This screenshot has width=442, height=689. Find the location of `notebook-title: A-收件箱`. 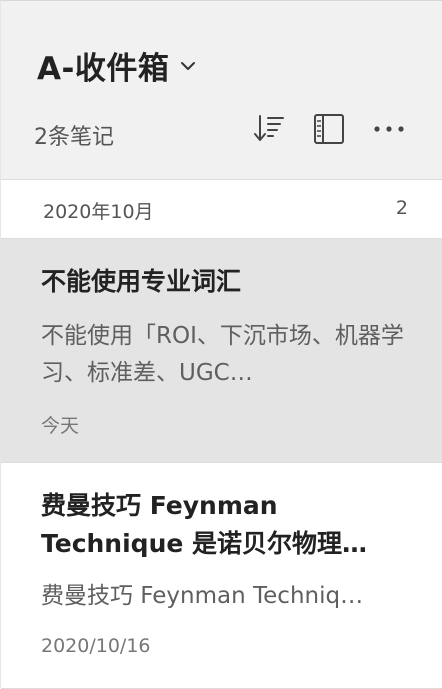

notebook-title: A-收件箱 is located at coordinates (103, 69).